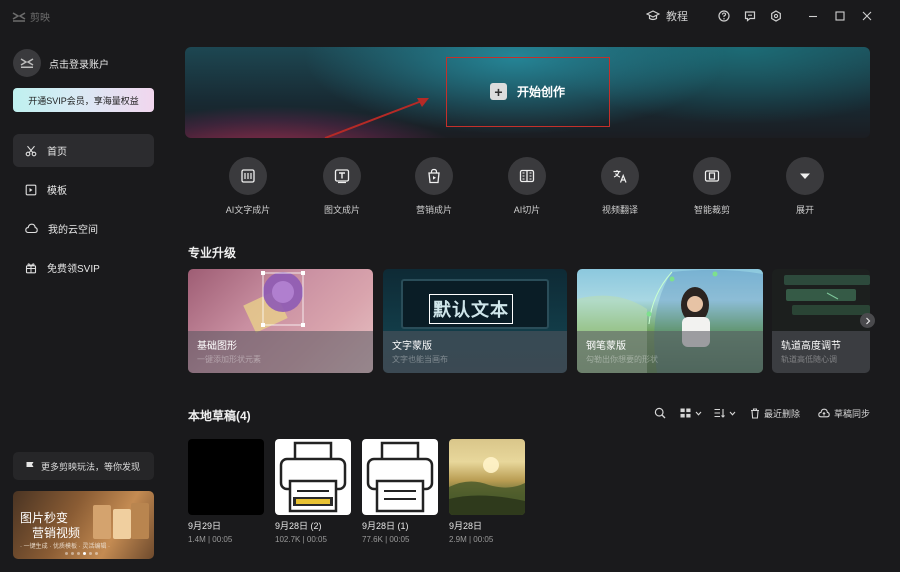 The width and height of the screenshot is (900, 572). I want to click on tool-image-text-video: 图文成片, so click(342, 186).